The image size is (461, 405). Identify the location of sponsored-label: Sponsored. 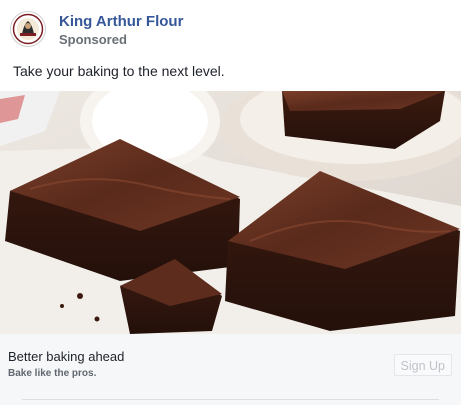
(93, 39).